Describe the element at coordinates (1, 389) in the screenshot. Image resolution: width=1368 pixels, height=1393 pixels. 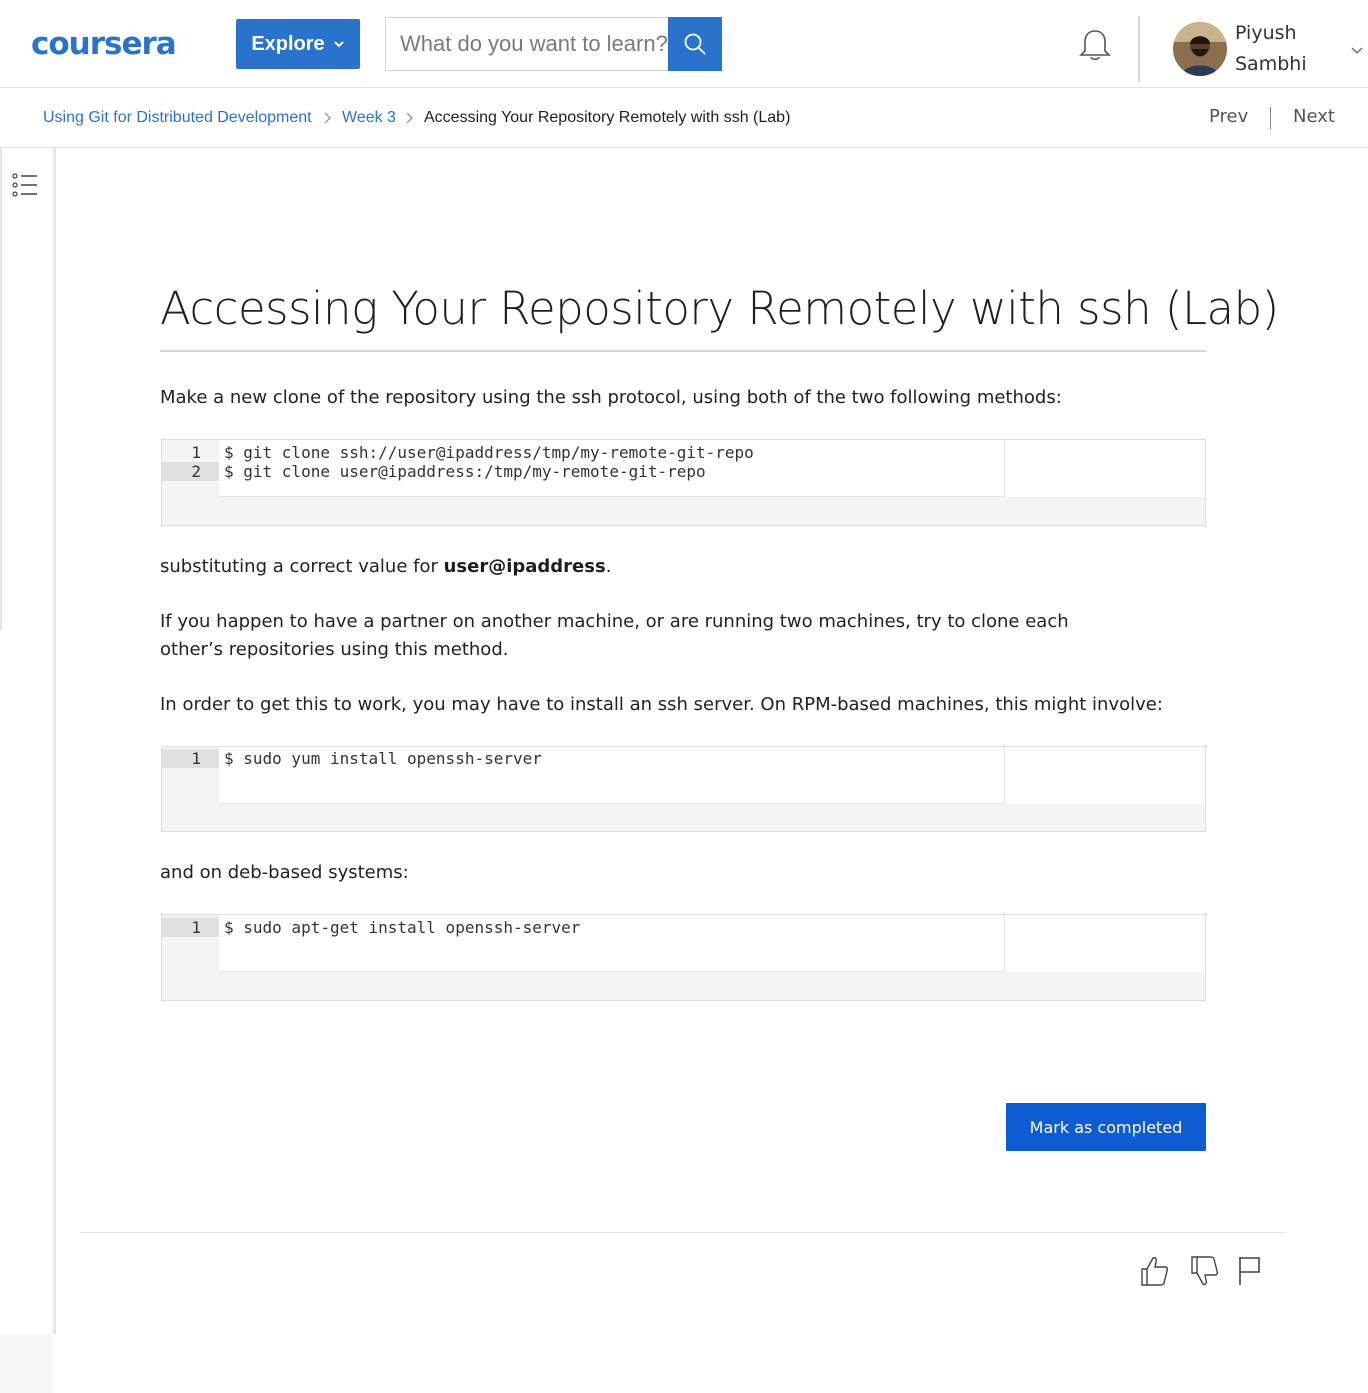
I see `sidebar-edge` at that location.